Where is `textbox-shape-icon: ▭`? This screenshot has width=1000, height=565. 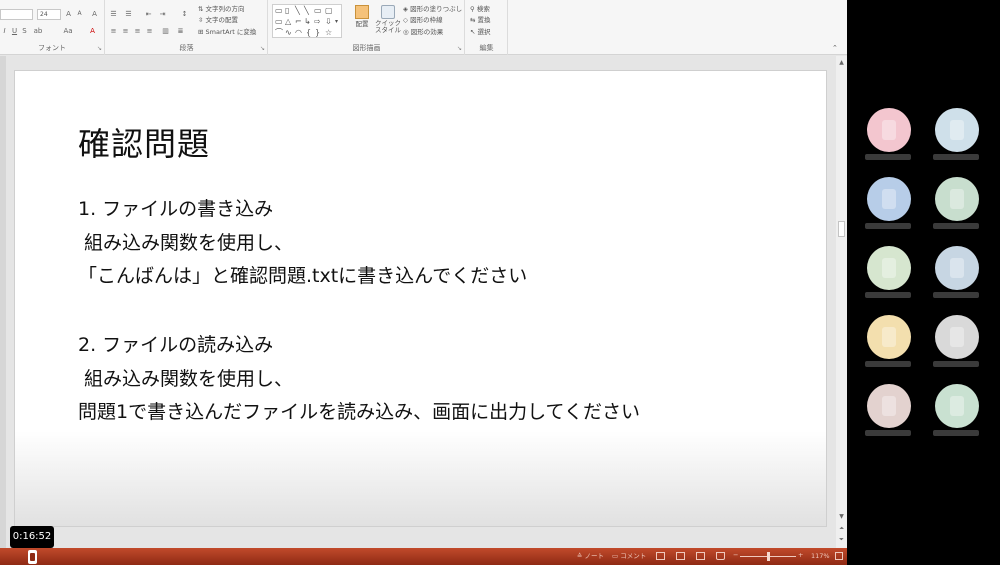
textbox-shape-icon: ▭ is located at coordinates (279, 10).